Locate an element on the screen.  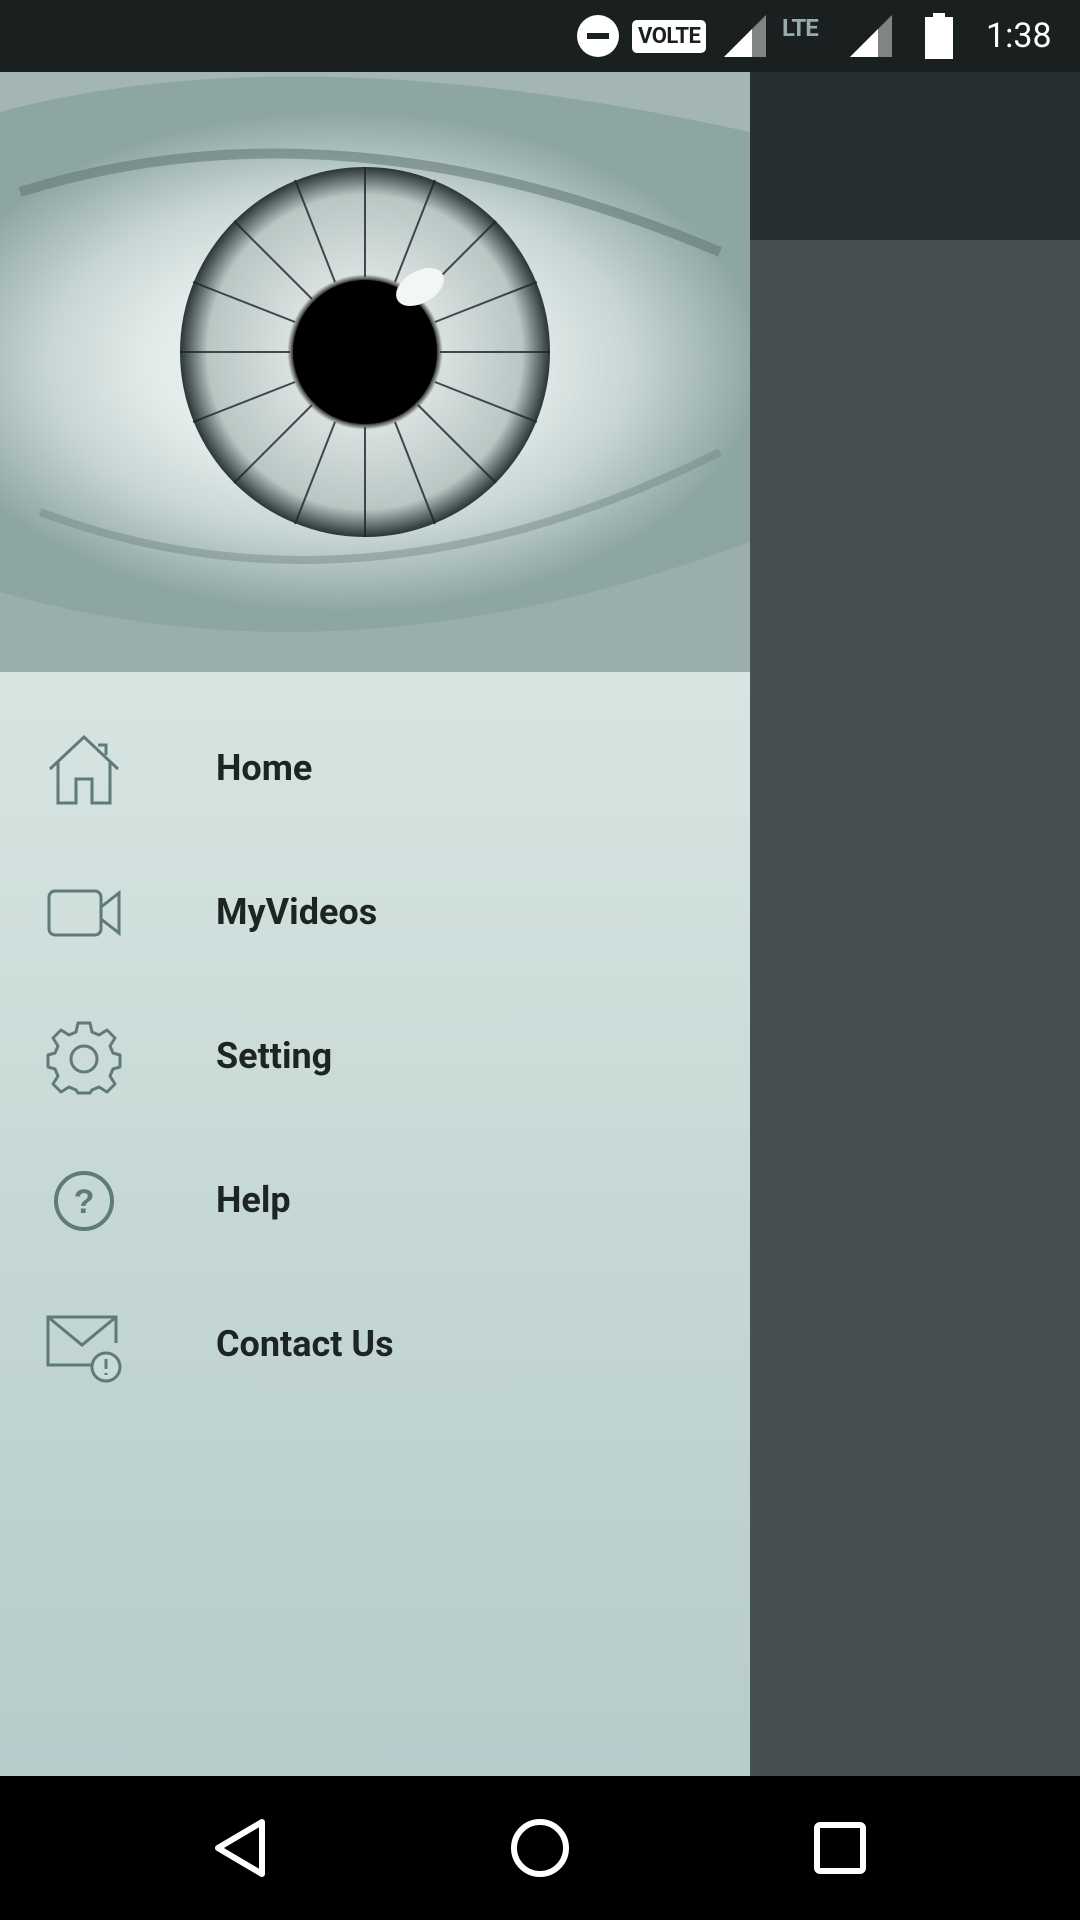
drawer-item-help: ? Help is located at coordinates (375, 1200).